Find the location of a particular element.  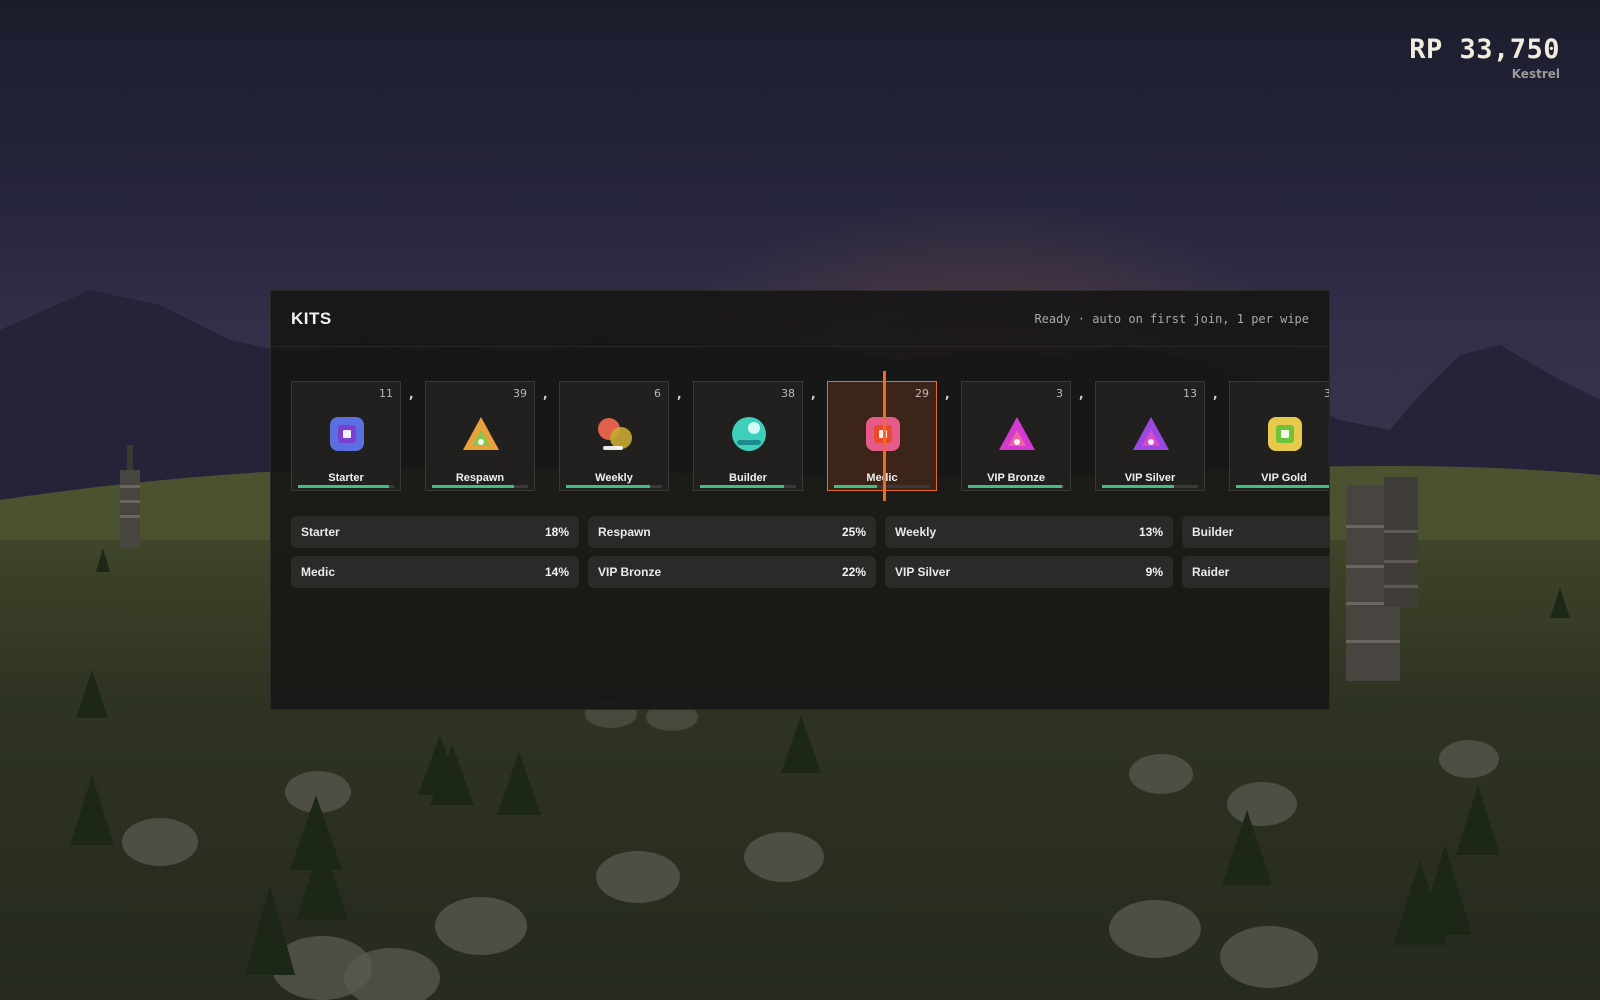

currency-hud: RP 33,750 Kestrel is located at coordinates (1484, 57).